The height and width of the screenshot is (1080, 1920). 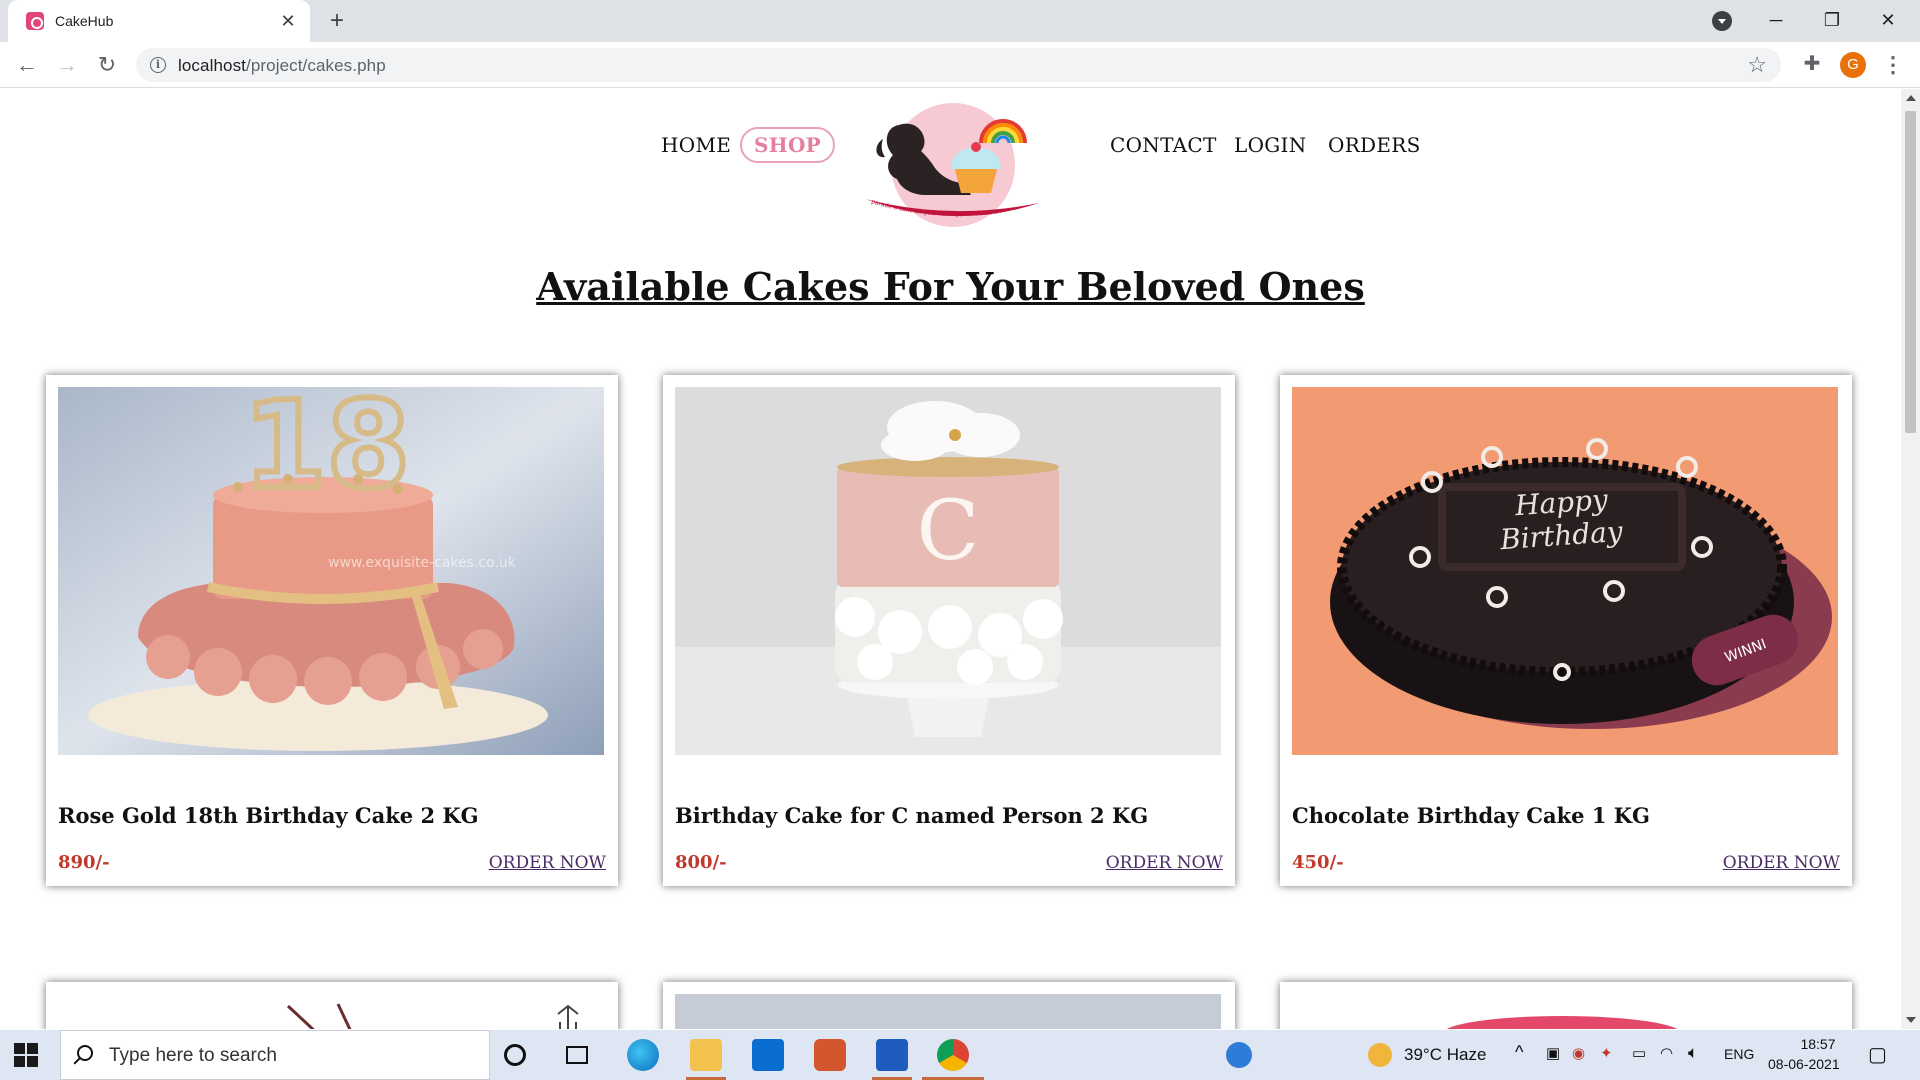 What do you see at coordinates (1318, 862) in the screenshot?
I see `product-price: 450/-` at bounding box center [1318, 862].